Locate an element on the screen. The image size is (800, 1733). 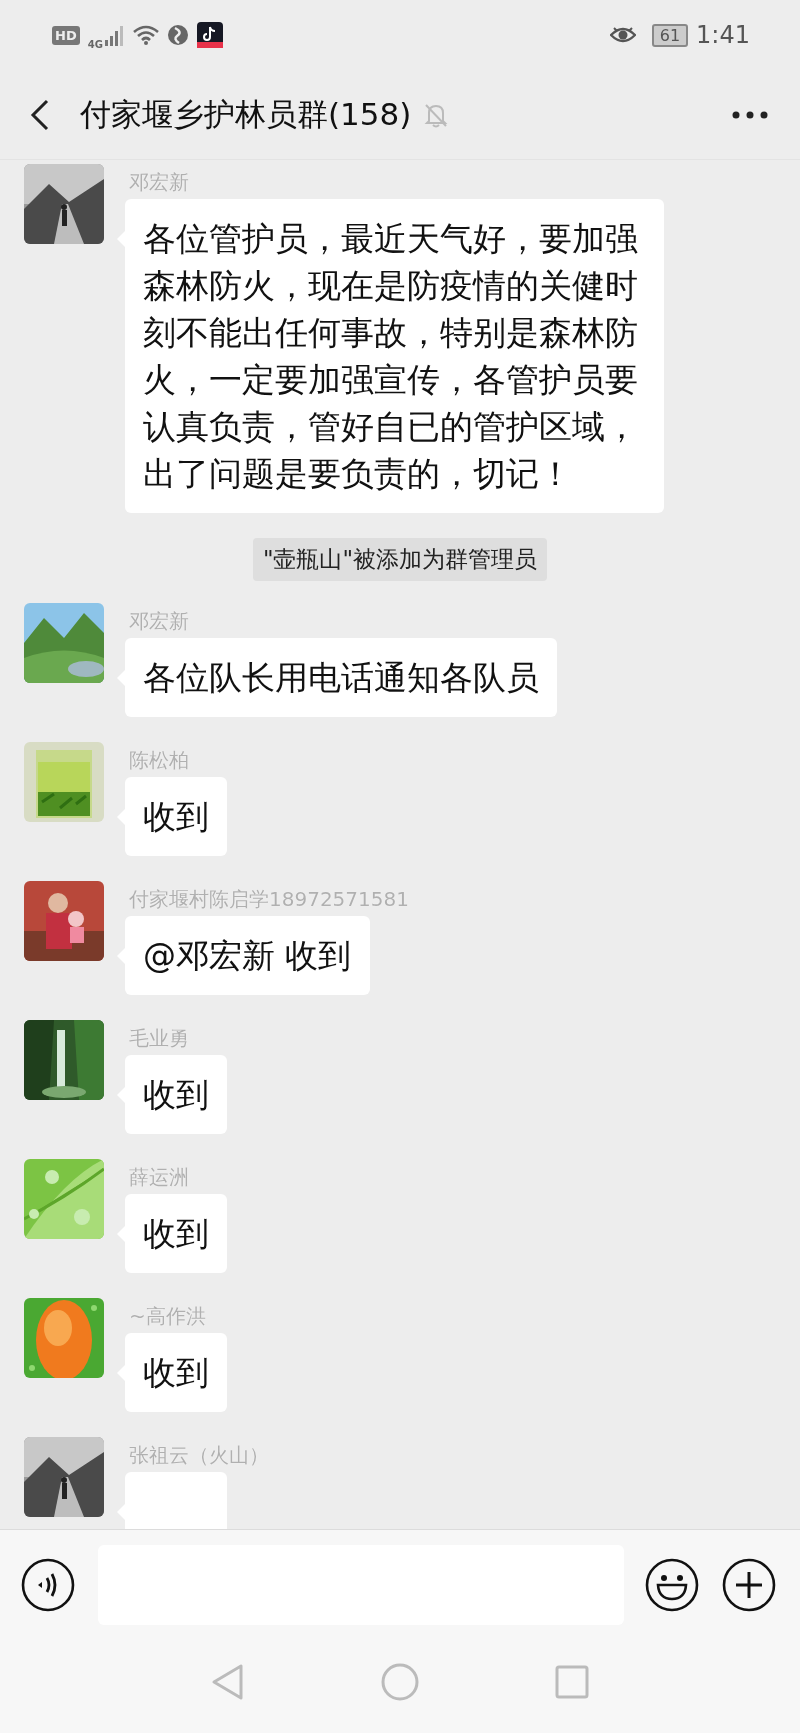
message-bubble: @邓宏新 收到 is located at coordinates (247, 955).